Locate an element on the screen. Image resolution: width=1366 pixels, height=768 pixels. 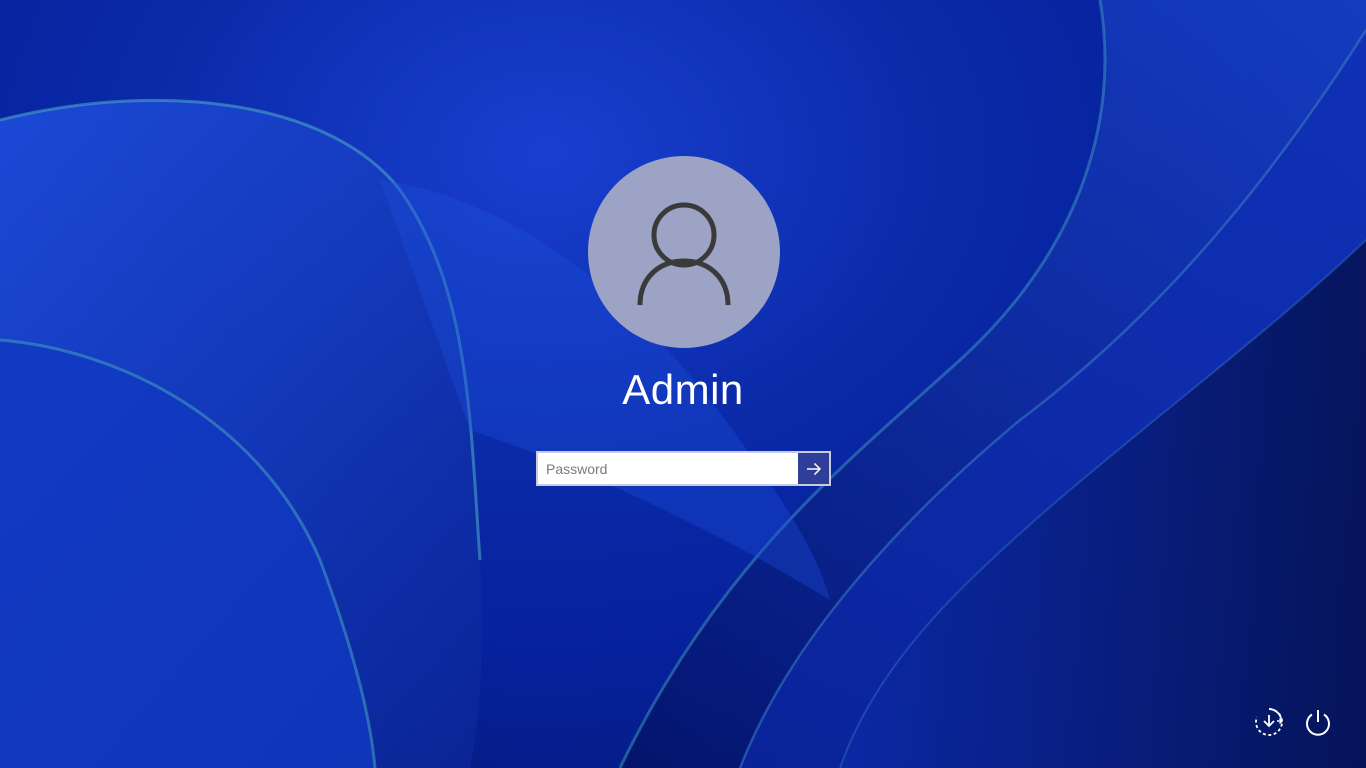
arrow-right-icon is located at coordinates (813, 468).